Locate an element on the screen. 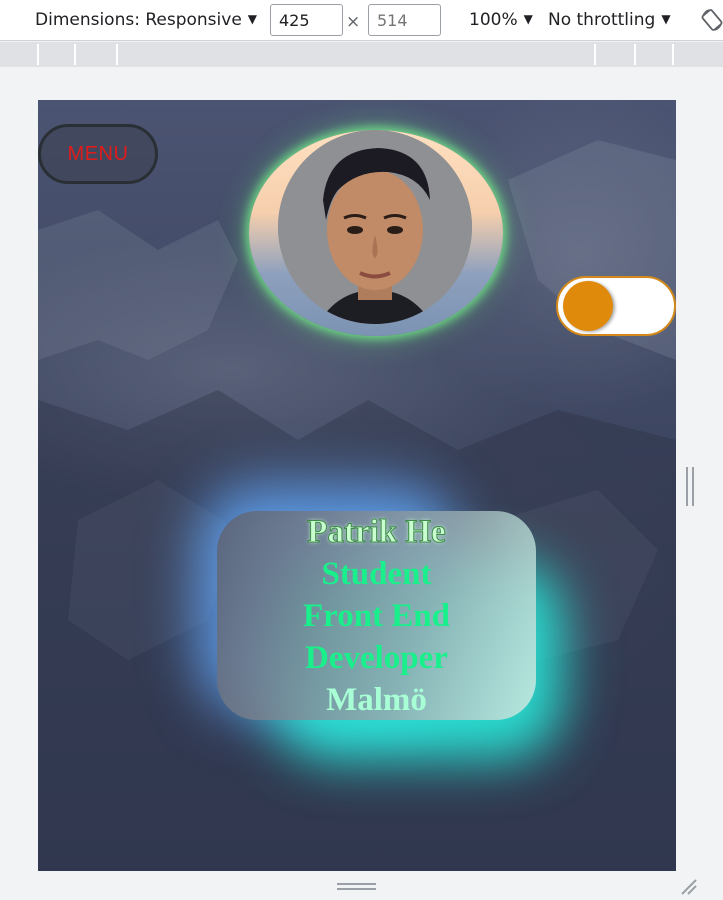 This screenshot has height=900, width=723. zoom-dropdown: 100% ▼ is located at coordinates (501, 20).